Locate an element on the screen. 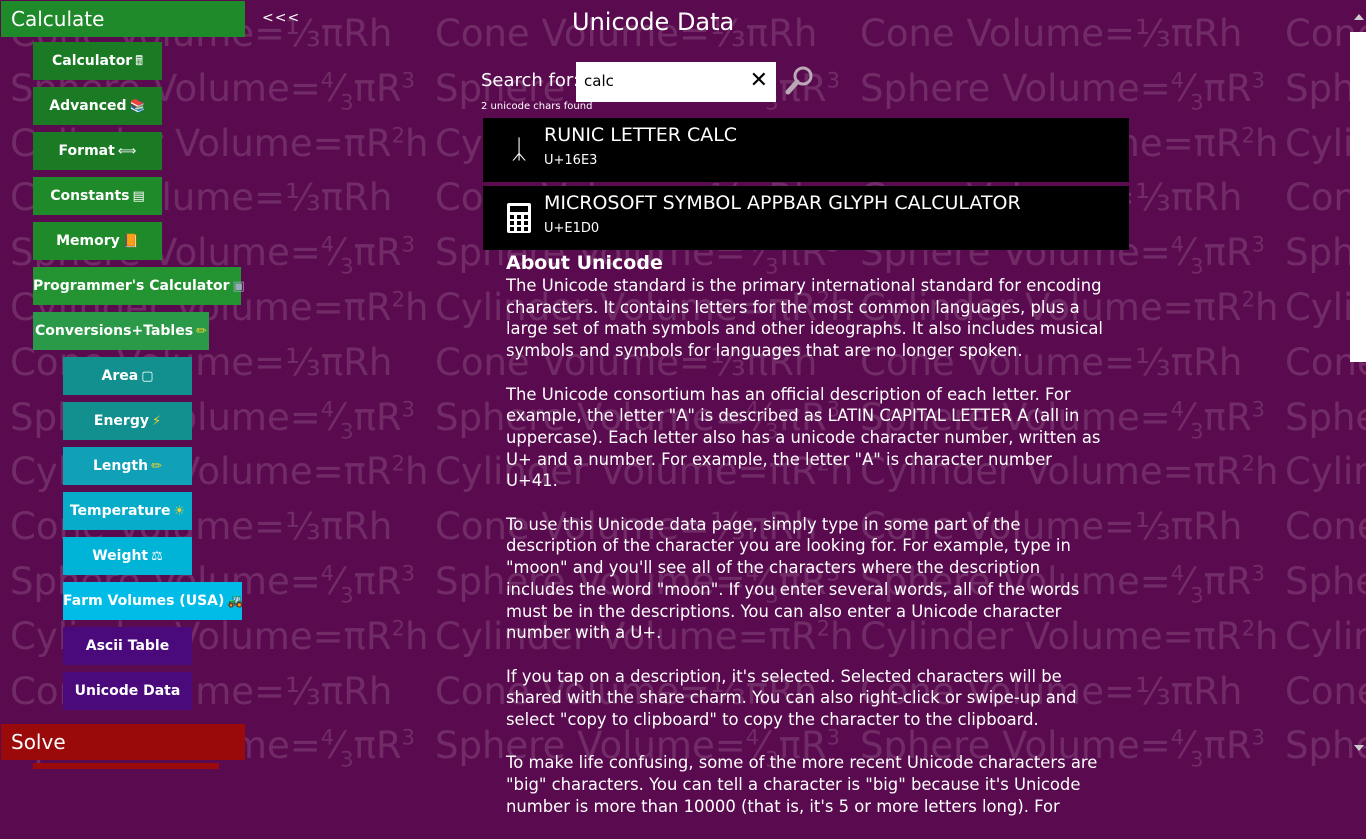 This screenshot has width=1366, height=839. nav-programmers-calculator: Programmer's Calculator ▣ is located at coordinates (139, 286).